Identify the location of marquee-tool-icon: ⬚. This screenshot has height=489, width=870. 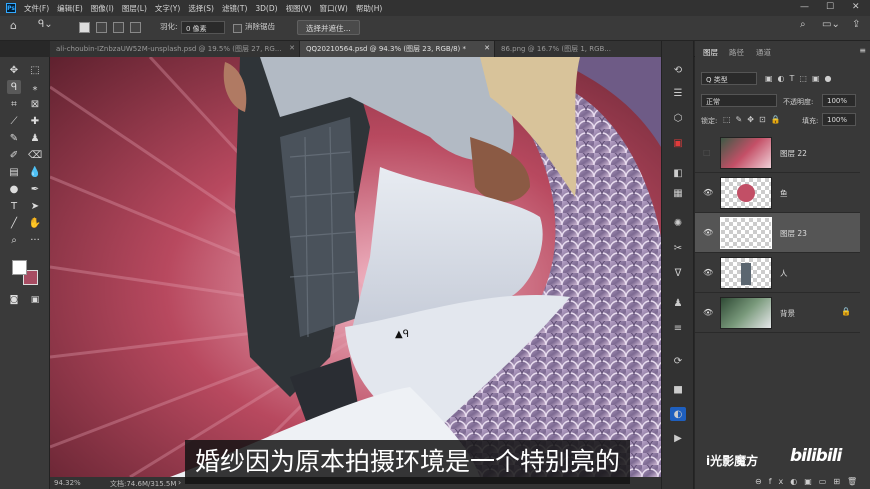
(35, 70).